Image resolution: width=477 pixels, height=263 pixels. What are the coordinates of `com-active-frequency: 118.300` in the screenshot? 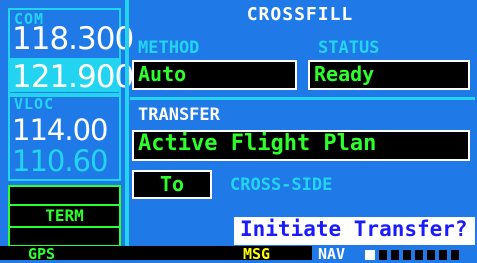 It's located at (73, 39).